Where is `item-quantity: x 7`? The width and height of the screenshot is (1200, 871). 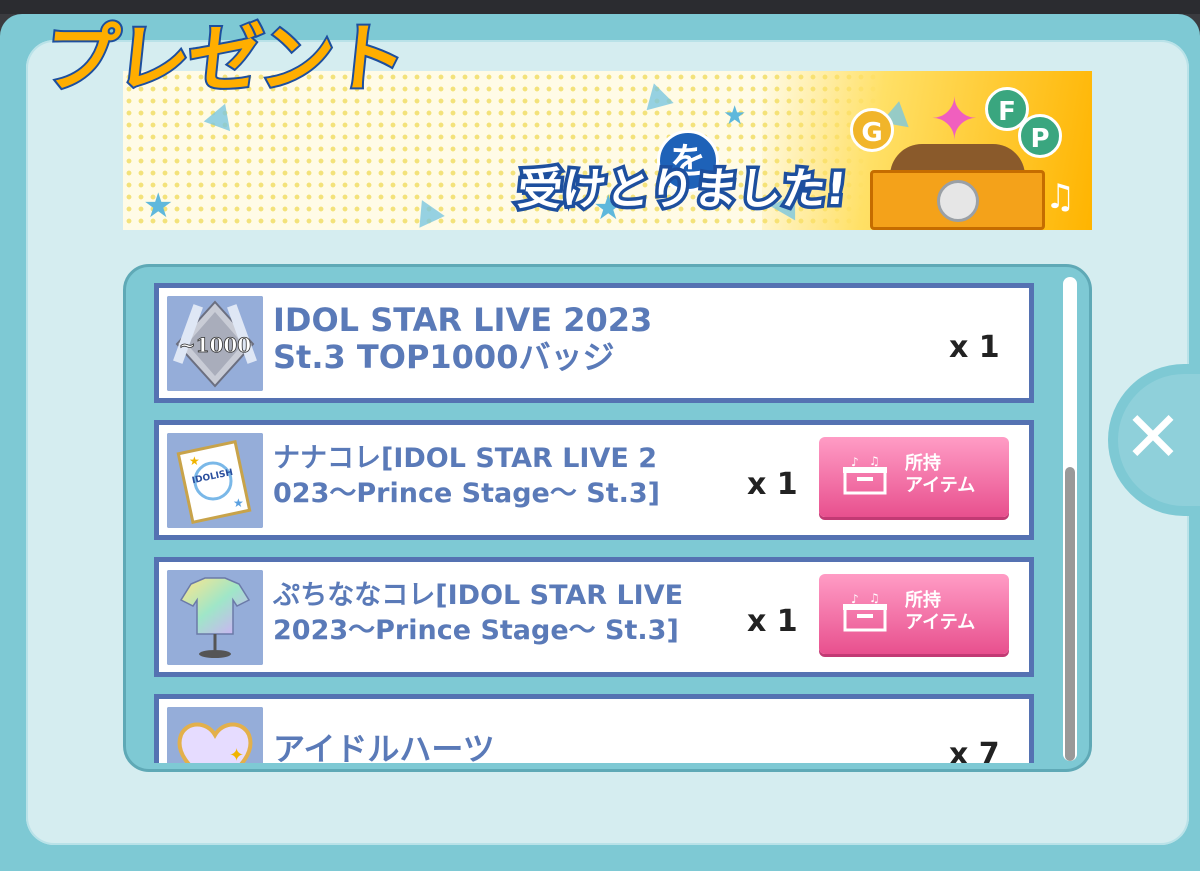 item-quantity: x 7 is located at coordinates (974, 750).